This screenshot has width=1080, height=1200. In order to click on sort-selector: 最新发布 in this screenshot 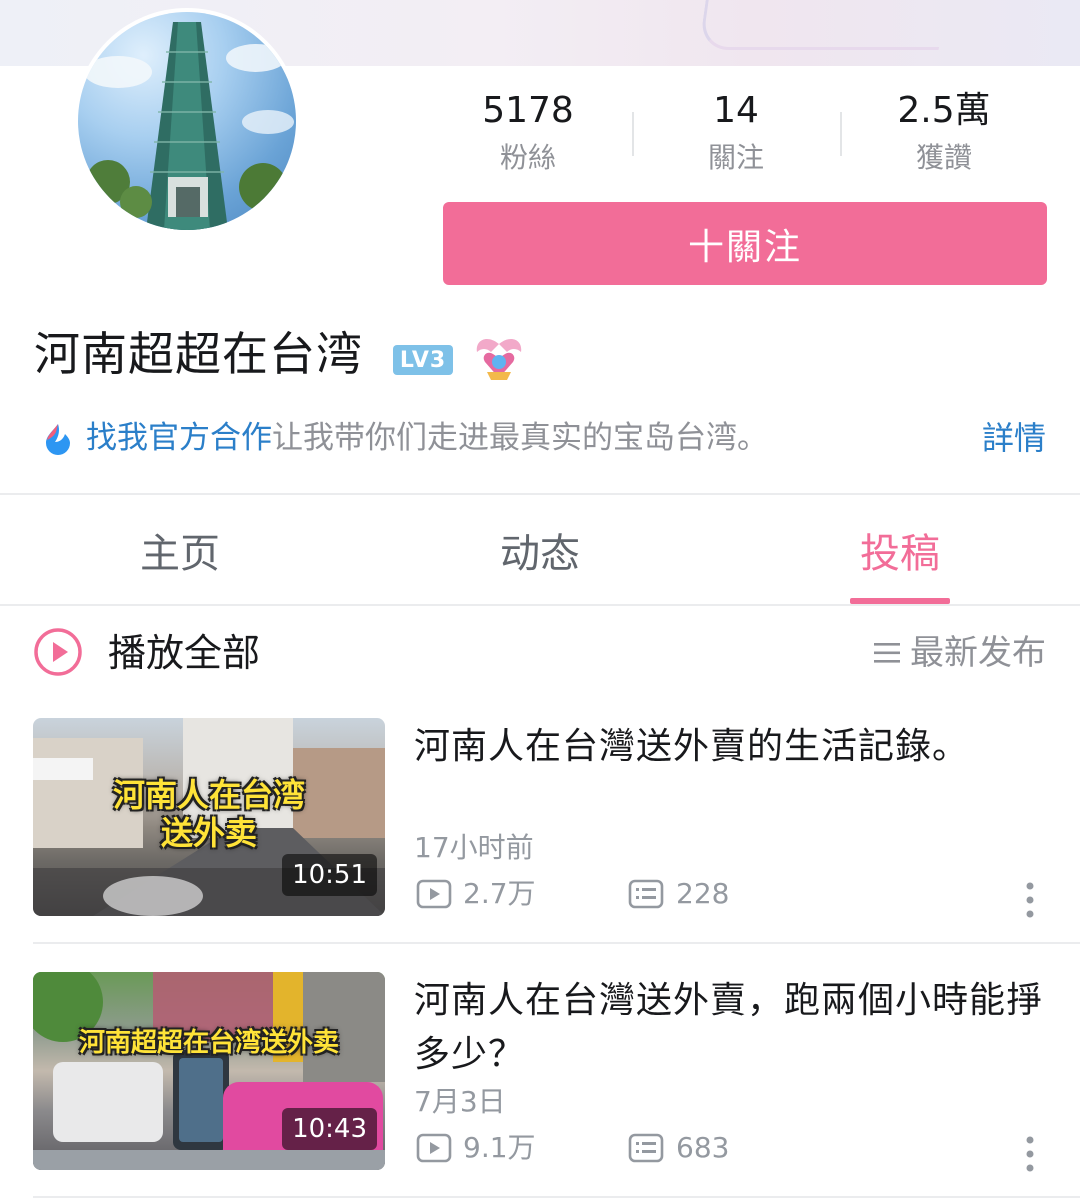, I will do `click(978, 653)`.